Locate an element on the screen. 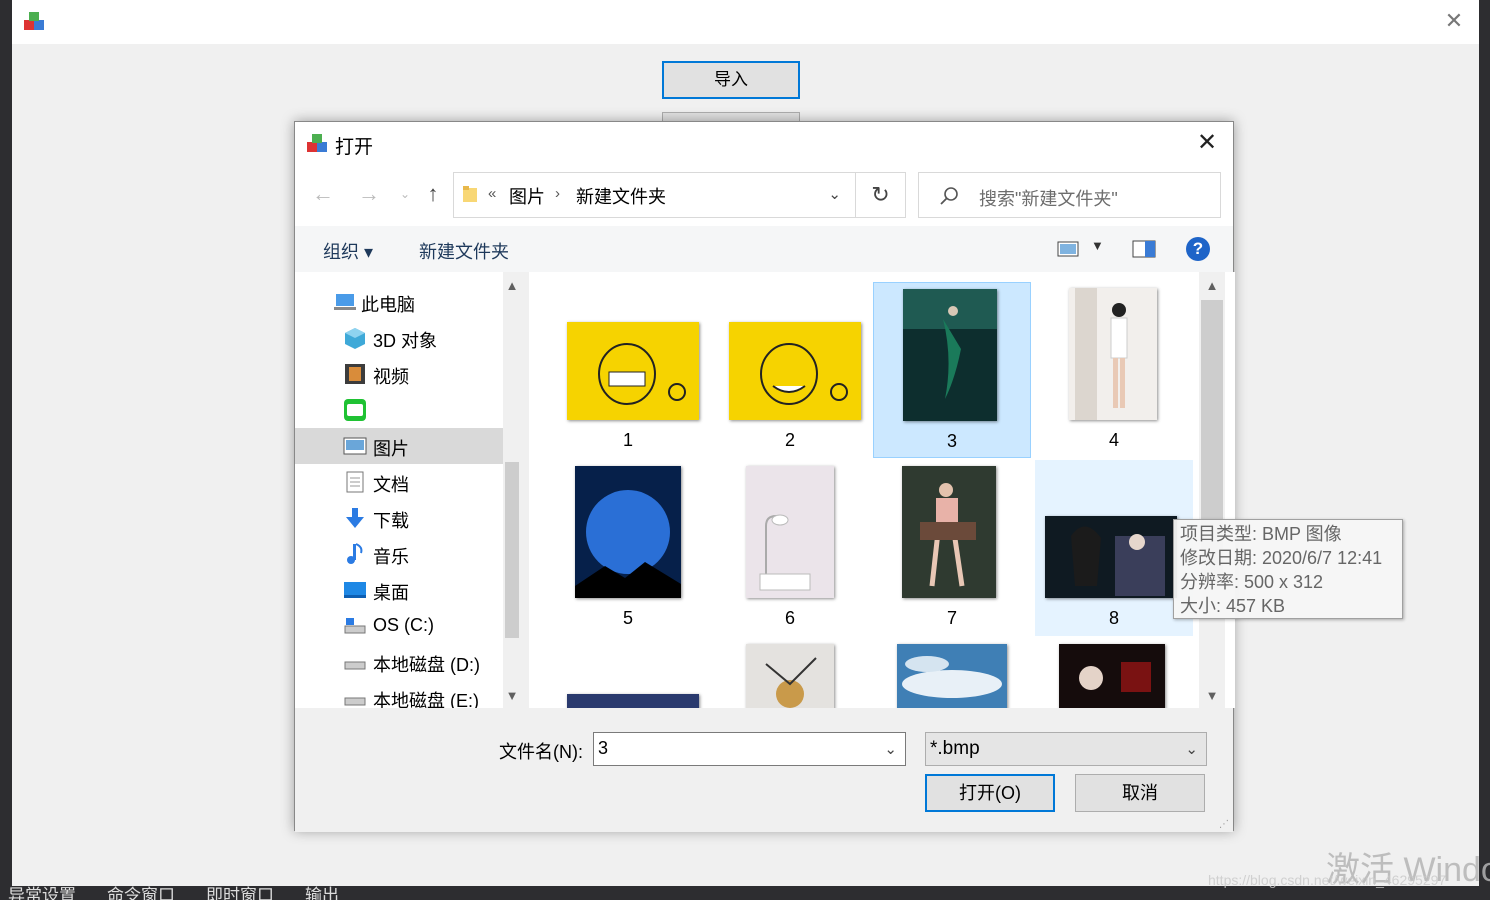 This screenshot has width=1490, height=900. file-name: 4 is located at coordinates (1113, 440).